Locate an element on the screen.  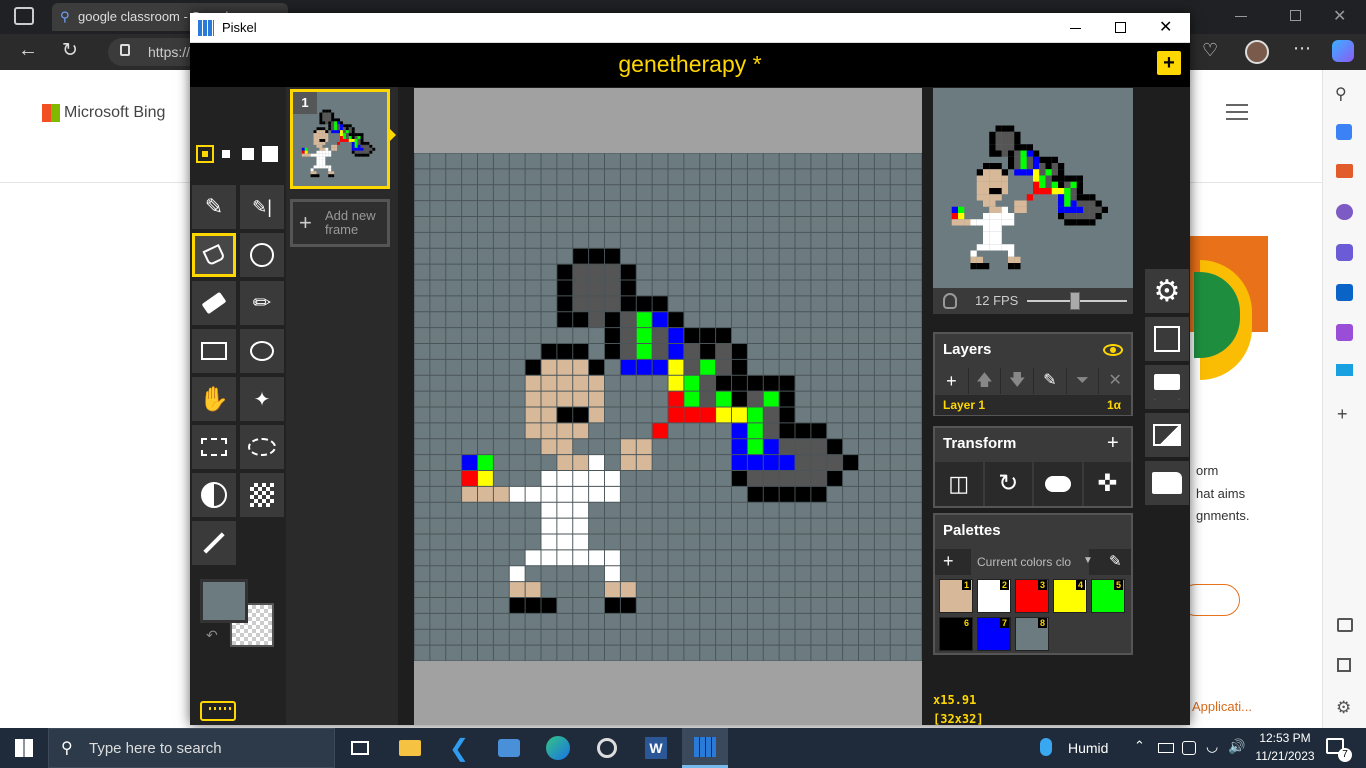
fps-slider-thumb is located at coordinates (1075, 301).